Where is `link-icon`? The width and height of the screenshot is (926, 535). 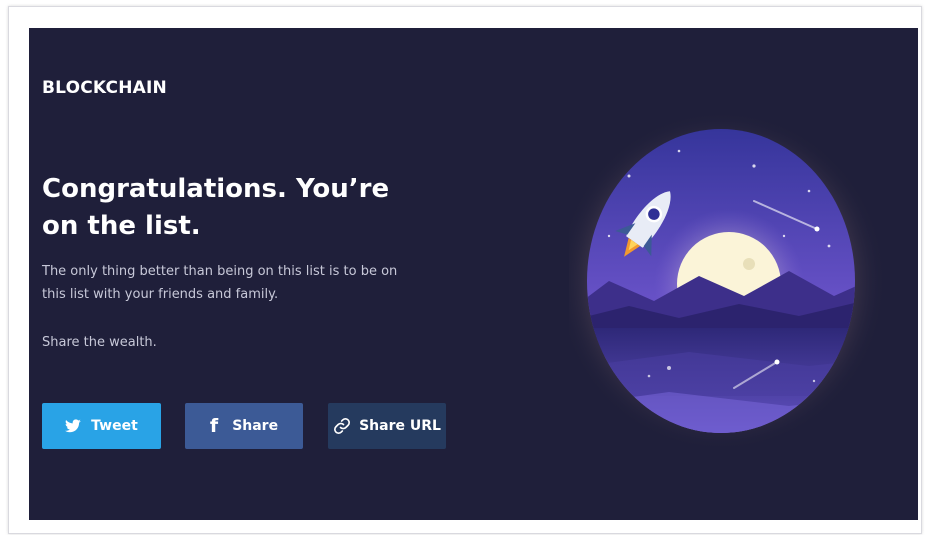
link-icon is located at coordinates (342, 426).